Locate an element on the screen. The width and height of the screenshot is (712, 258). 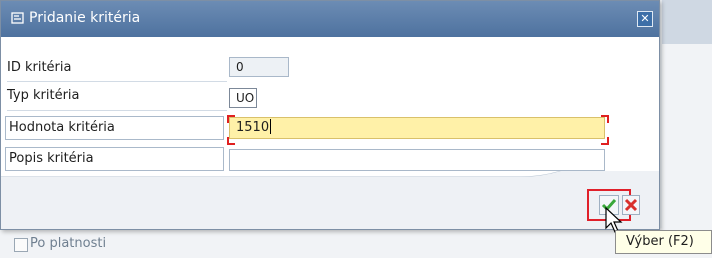
id-criterion-field: 0 is located at coordinates (259, 67).